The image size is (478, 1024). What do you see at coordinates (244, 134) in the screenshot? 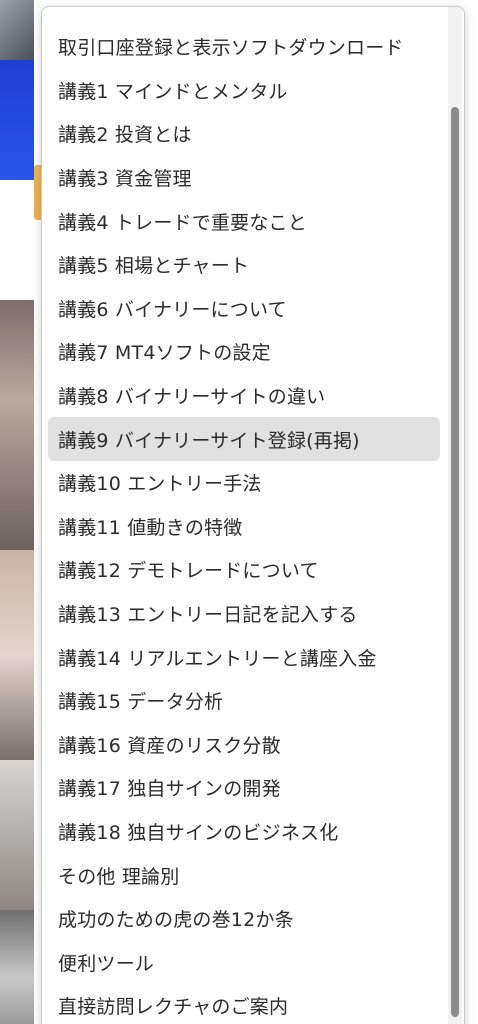
I see `option-item: 講義2 投資とは` at bounding box center [244, 134].